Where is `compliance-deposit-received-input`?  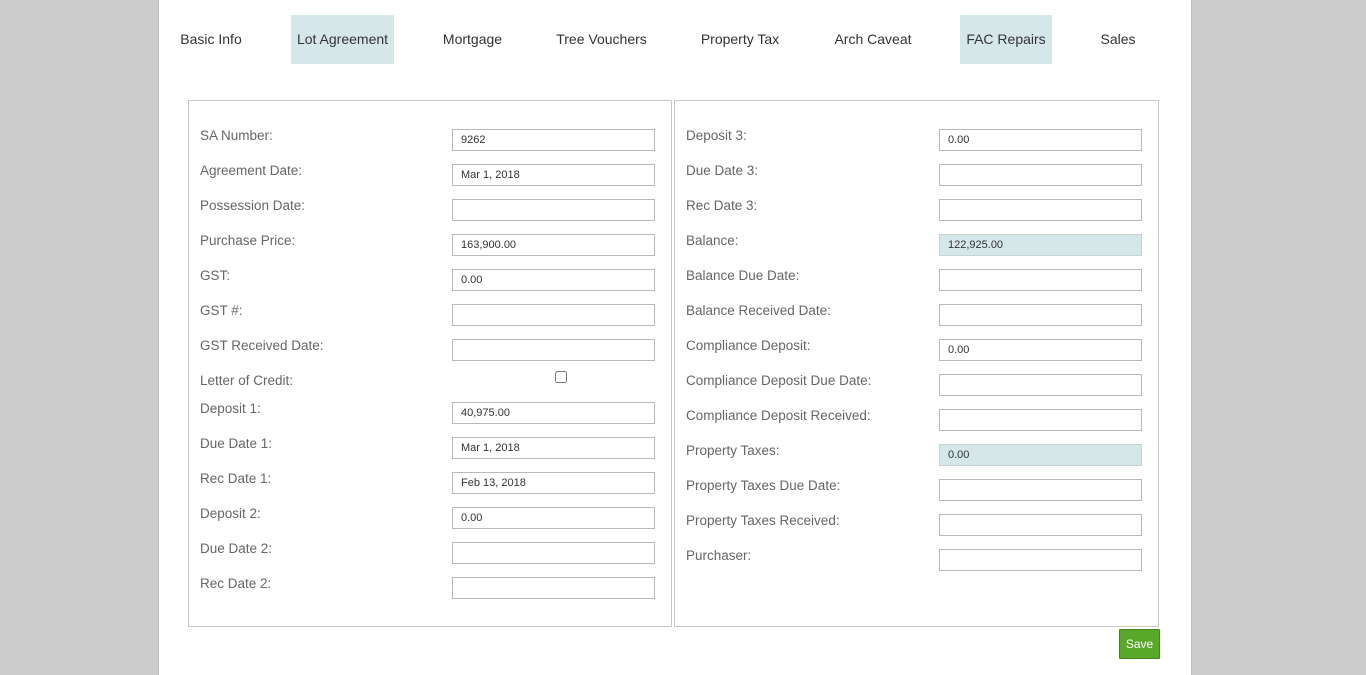 compliance-deposit-received-input is located at coordinates (1040, 420).